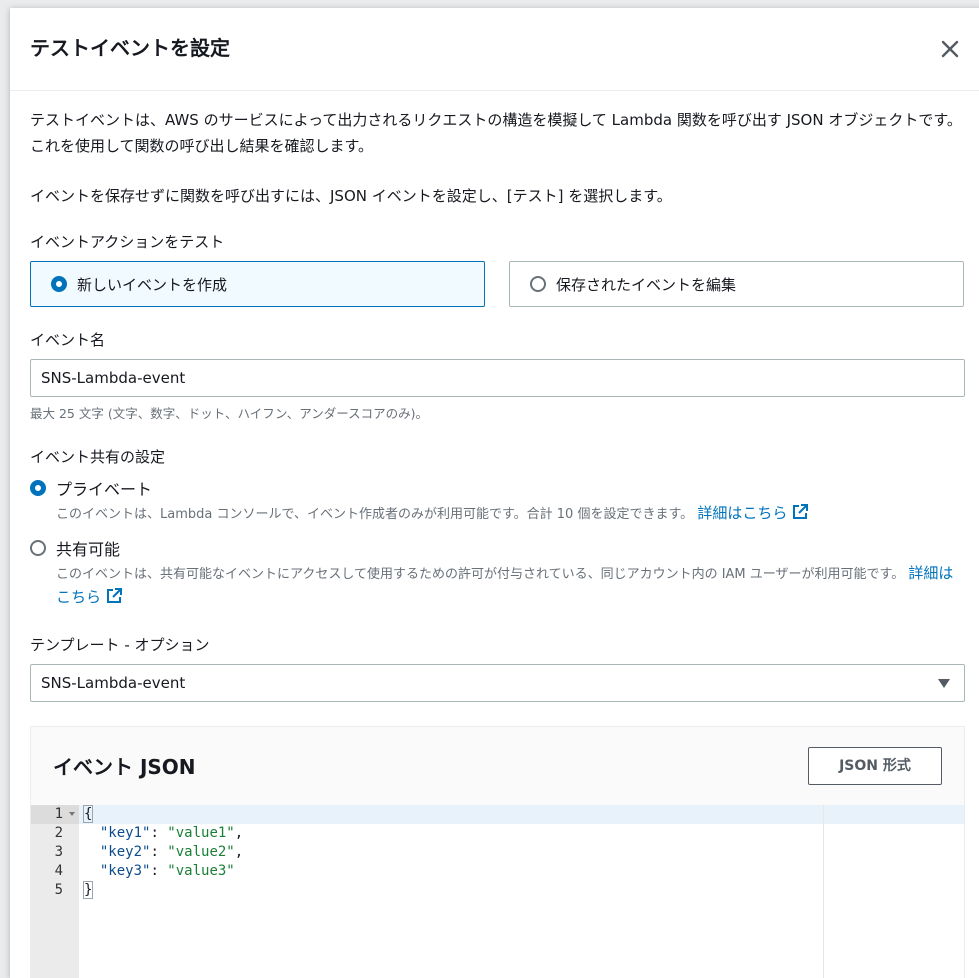 The width and height of the screenshot is (979, 978). Describe the element at coordinates (58, 890) in the screenshot. I see `line-number: 5` at that location.